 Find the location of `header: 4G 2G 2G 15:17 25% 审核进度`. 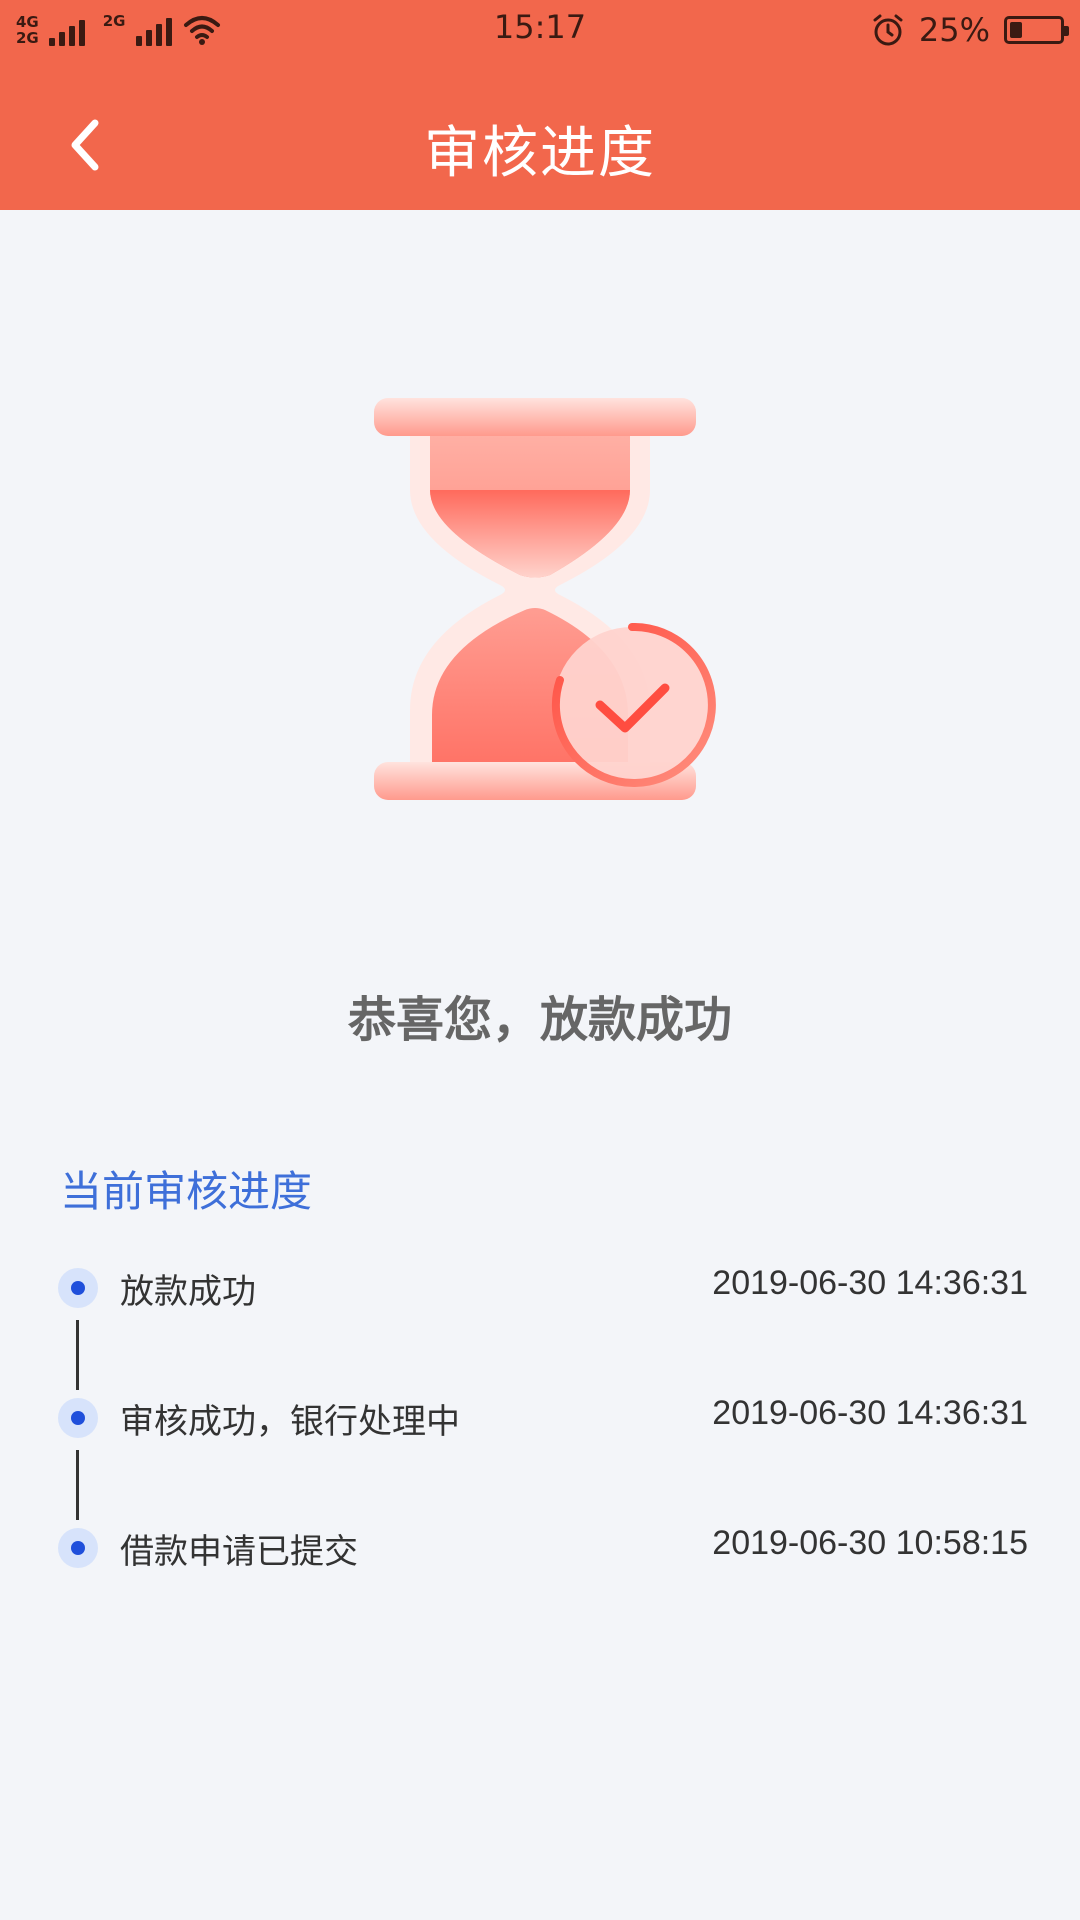

header: 4G 2G 2G 15:17 25% 审核进度 is located at coordinates (540, 105).